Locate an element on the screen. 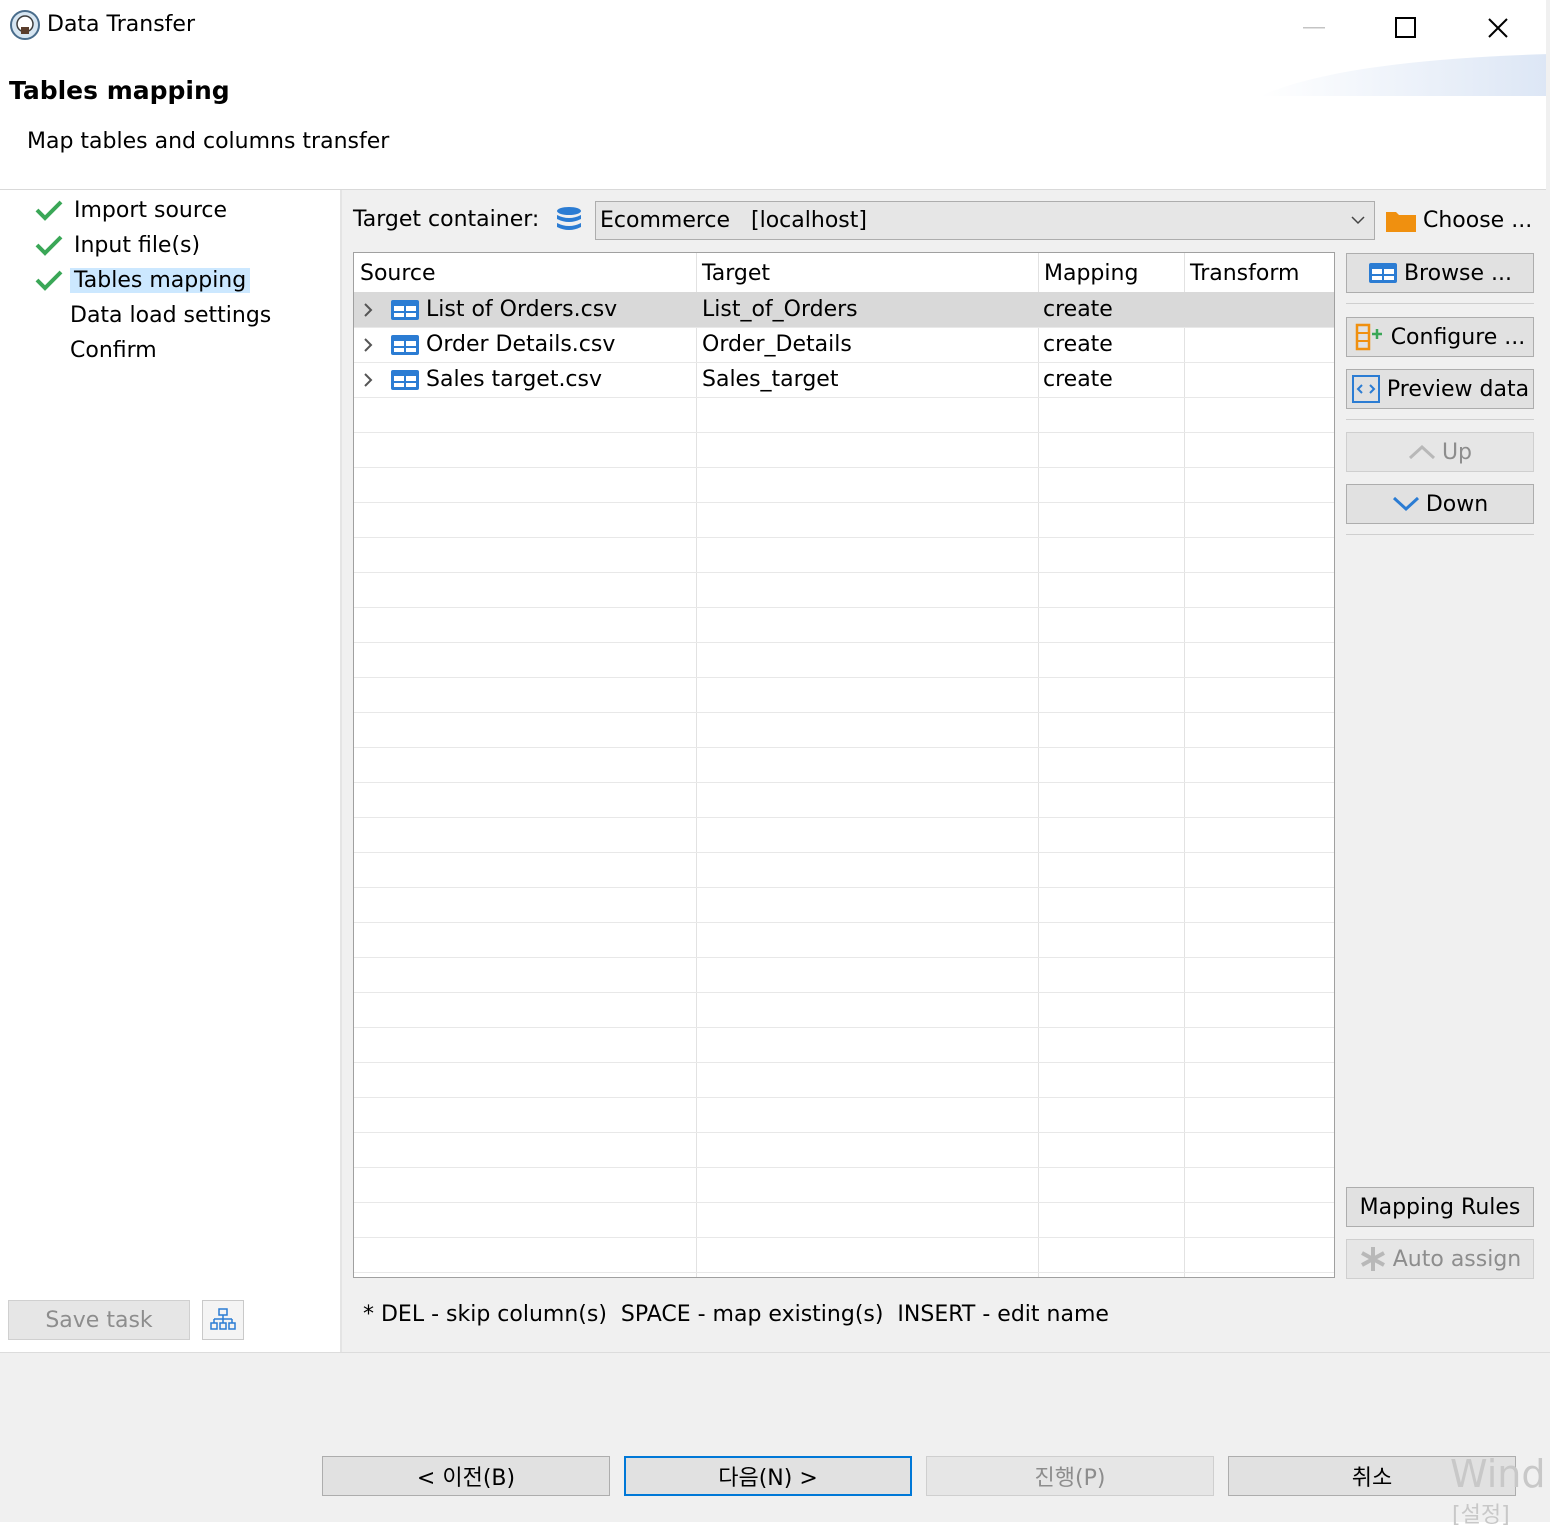 The width and height of the screenshot is (1550, 1529). auto-assign-label: Auto assign is located at coordinates (1457, 1259).